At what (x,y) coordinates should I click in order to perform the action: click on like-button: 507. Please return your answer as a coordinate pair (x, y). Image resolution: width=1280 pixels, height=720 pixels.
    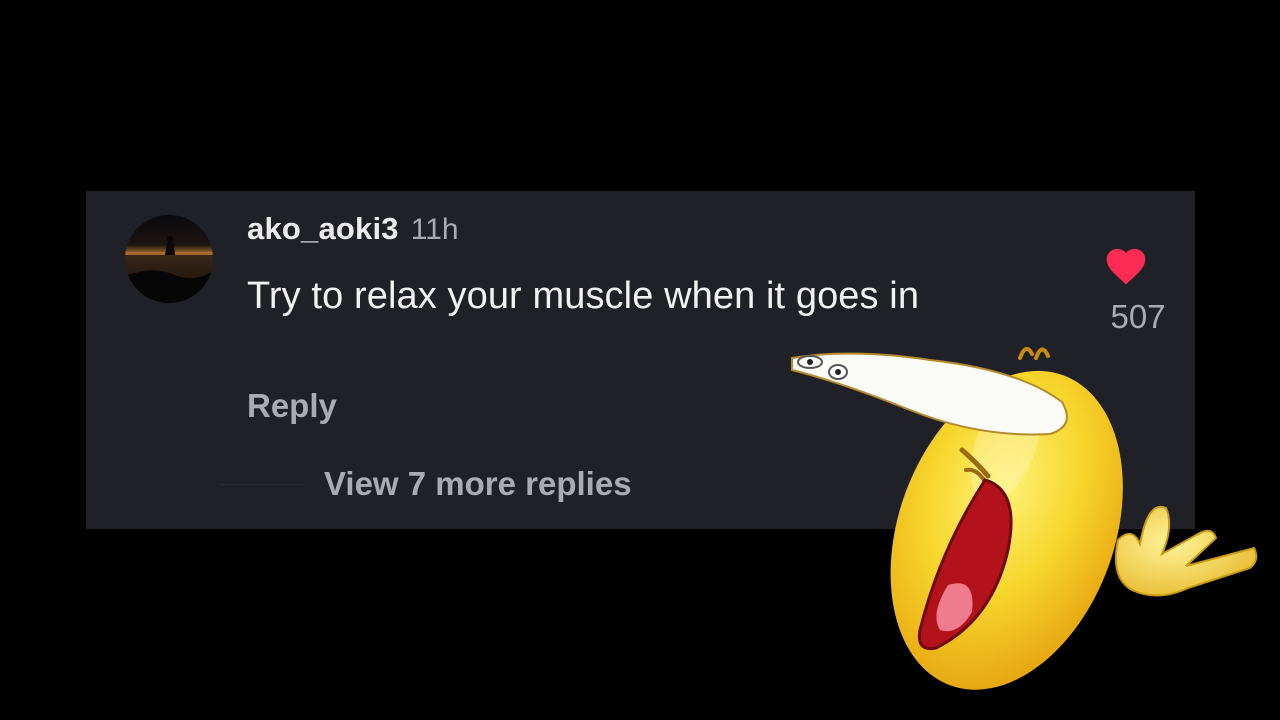
    Looking at the image, I should click on (1126, 291).